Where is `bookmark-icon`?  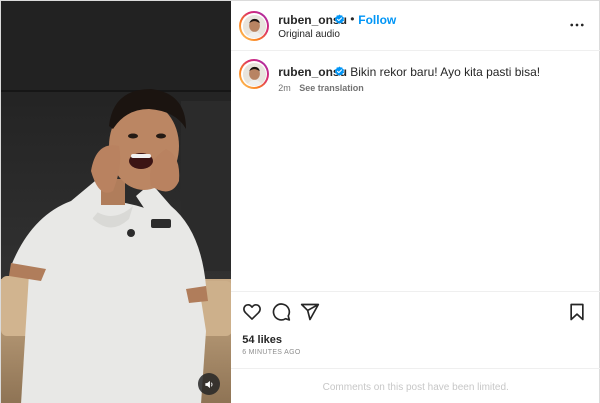 bookmark-icon is located at coordinates (577, 312).